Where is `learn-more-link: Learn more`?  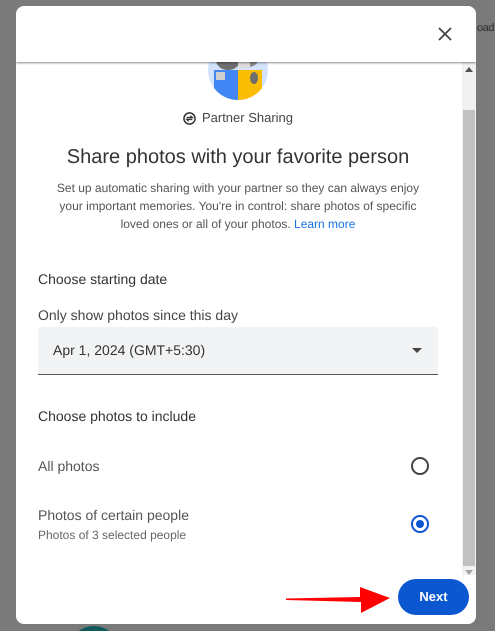
learn-more-link: Learn more is located at coordinates (325, 224).